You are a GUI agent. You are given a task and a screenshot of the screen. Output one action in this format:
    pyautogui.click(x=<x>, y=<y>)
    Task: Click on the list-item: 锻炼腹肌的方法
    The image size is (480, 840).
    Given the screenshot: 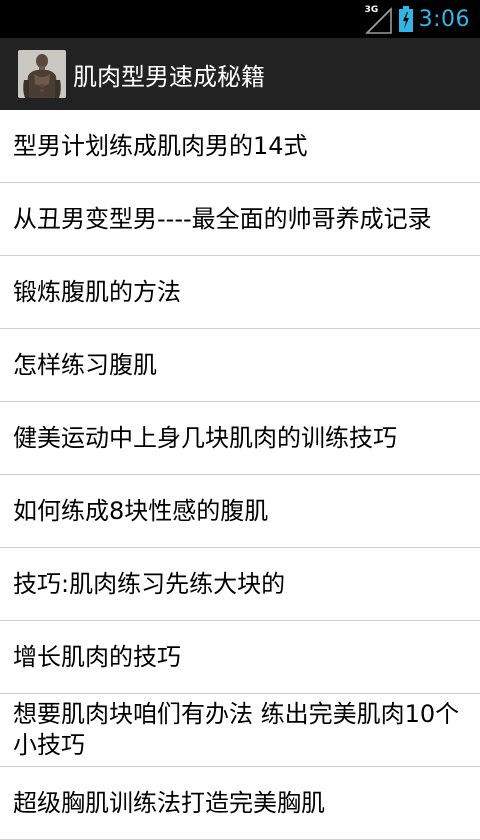 What is the action you would take?
    pyautogui.click(x=240, y=292)
    